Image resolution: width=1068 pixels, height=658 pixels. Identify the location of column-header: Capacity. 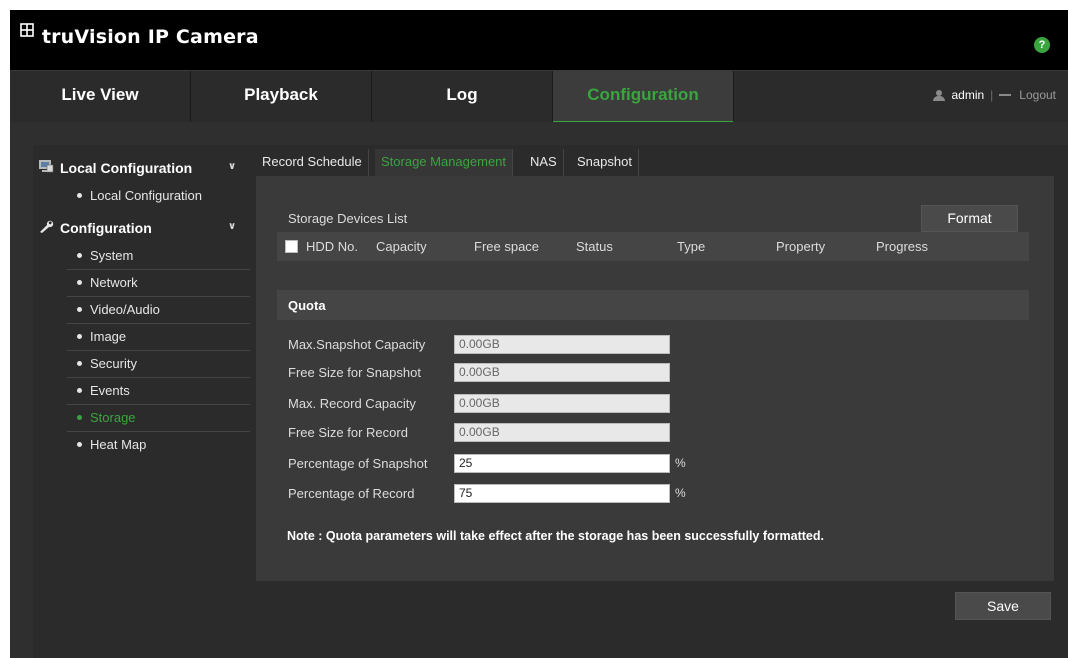
(401, 246).